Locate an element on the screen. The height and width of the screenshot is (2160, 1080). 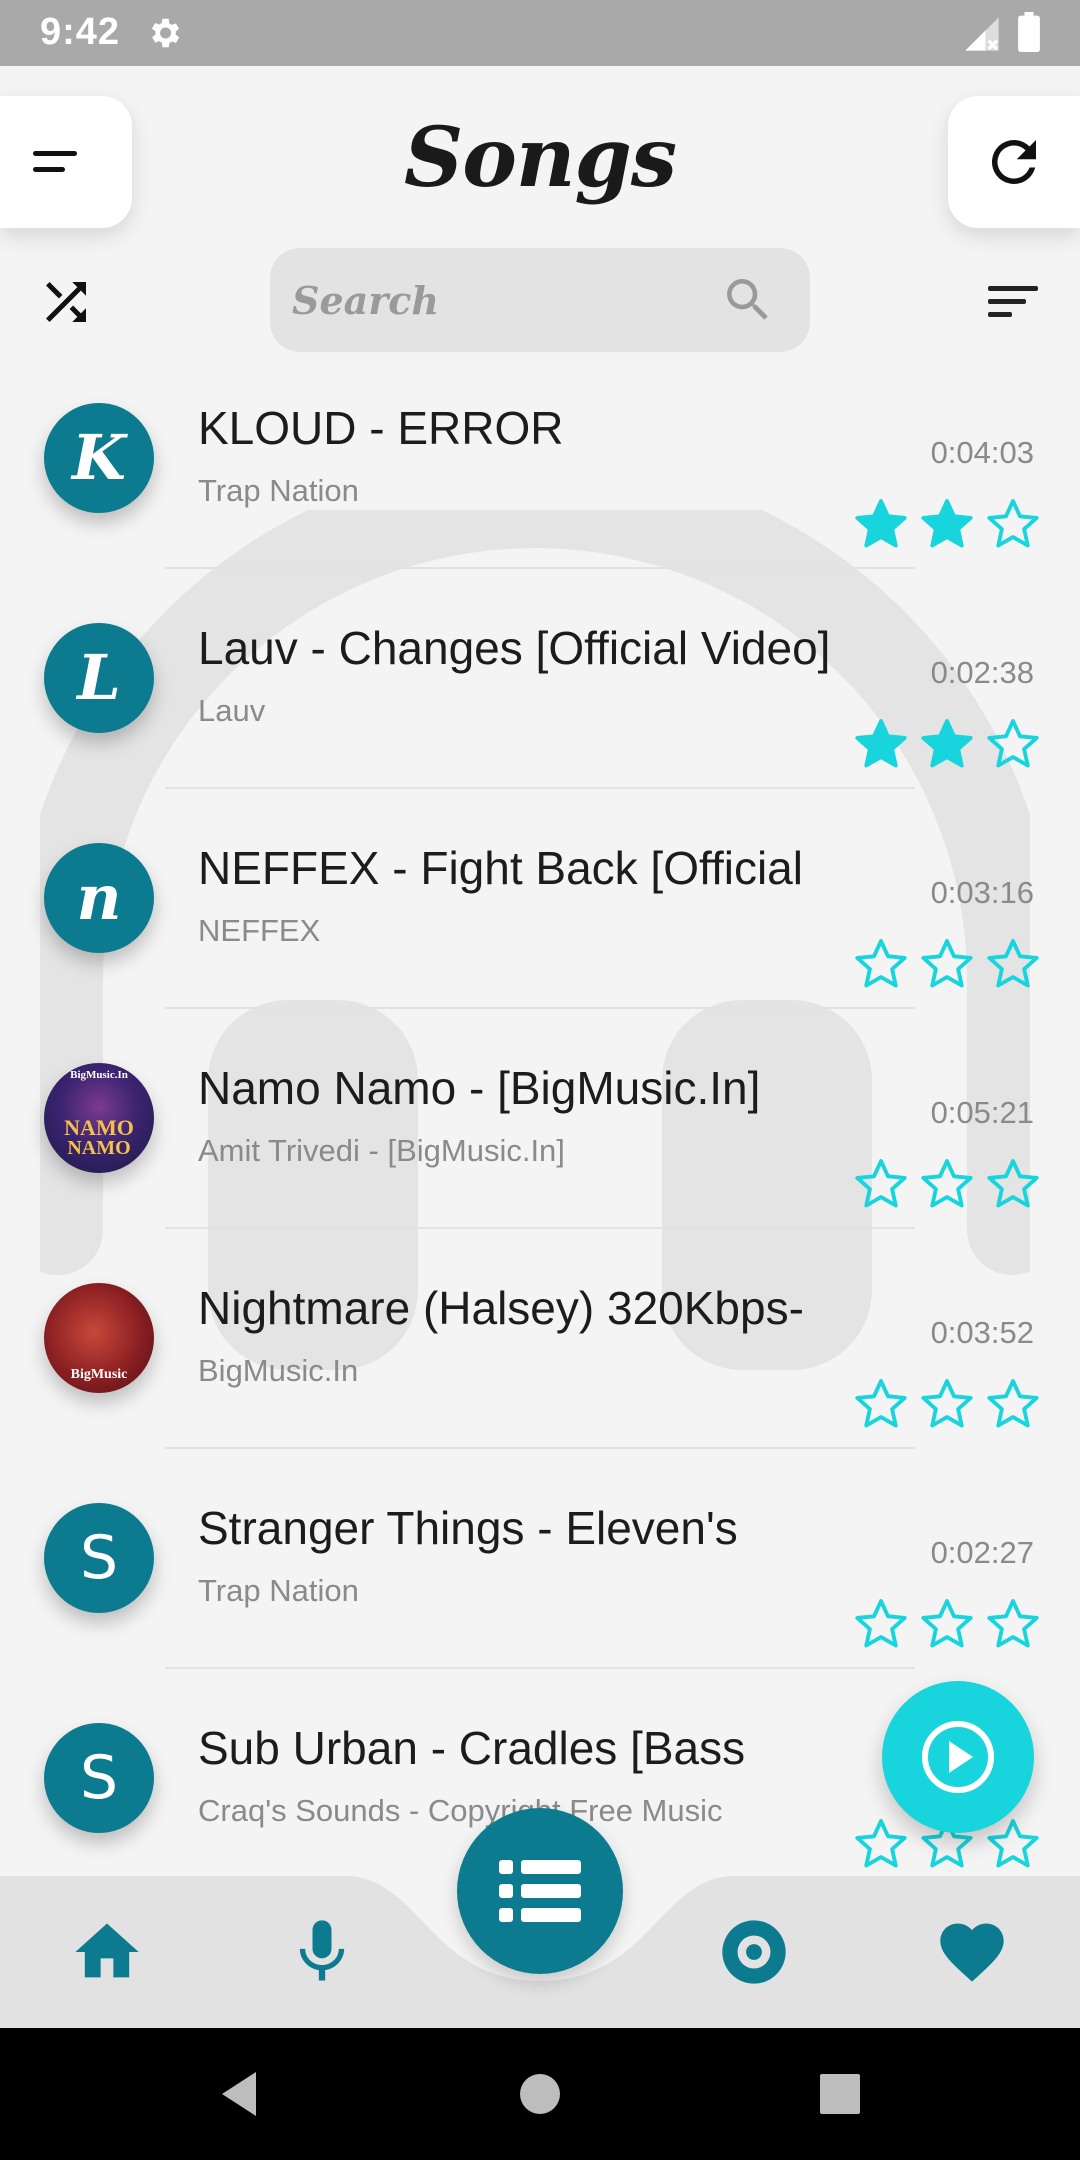
status-bar: 9:42 is located at coordinates (540, 33).